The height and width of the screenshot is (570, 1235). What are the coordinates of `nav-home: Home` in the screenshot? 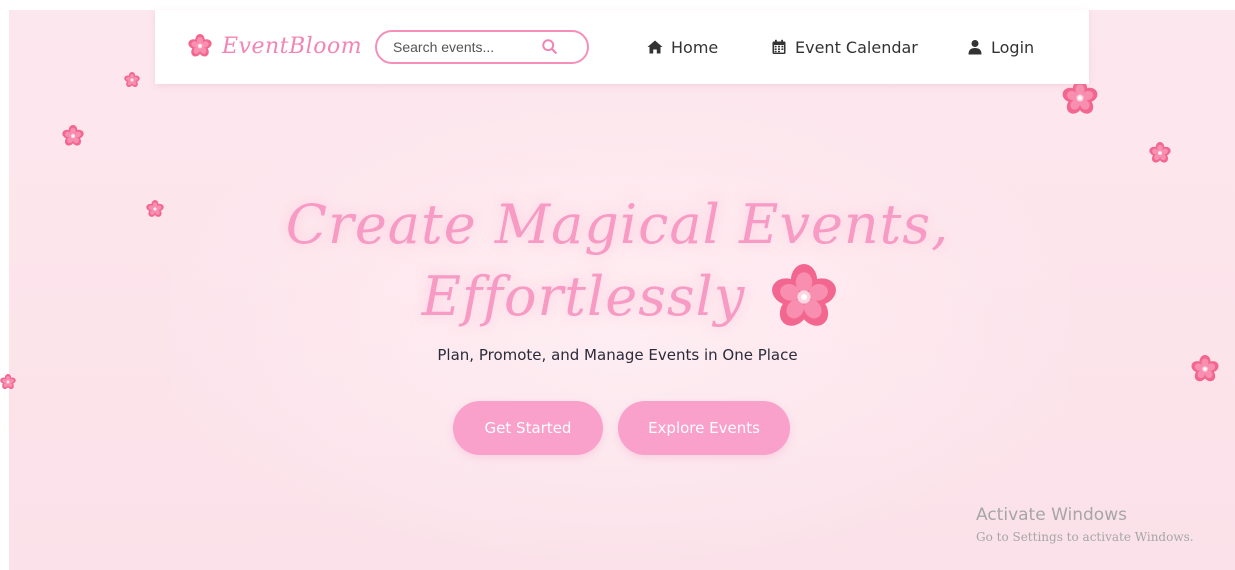 It's located at (682, 47).